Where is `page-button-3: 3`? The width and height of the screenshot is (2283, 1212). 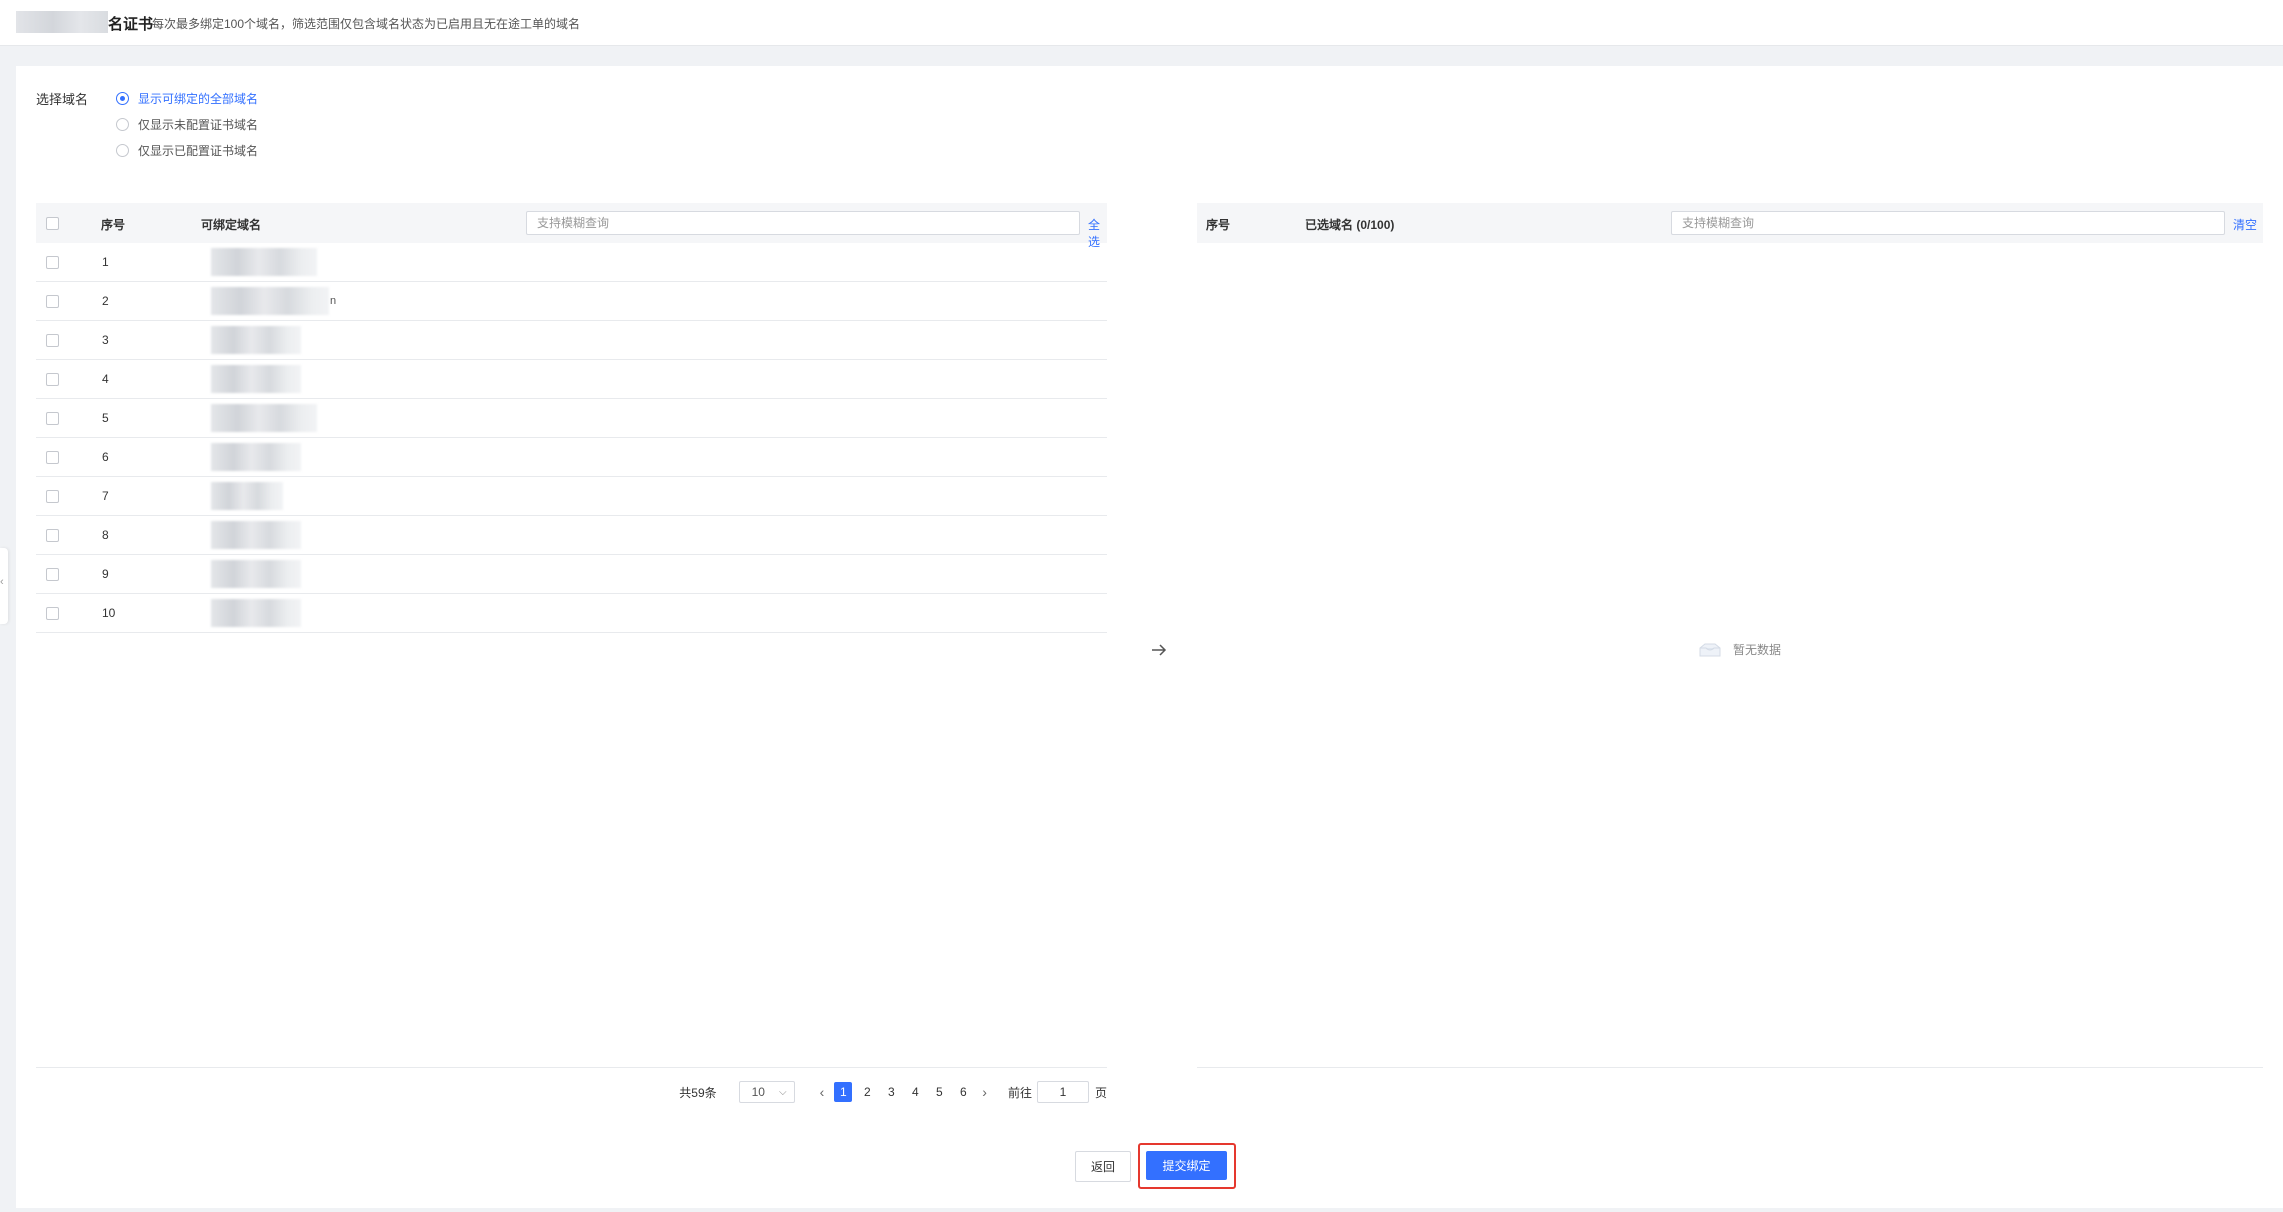 page-button-3: 3 is located at coordinates (891, 1092).